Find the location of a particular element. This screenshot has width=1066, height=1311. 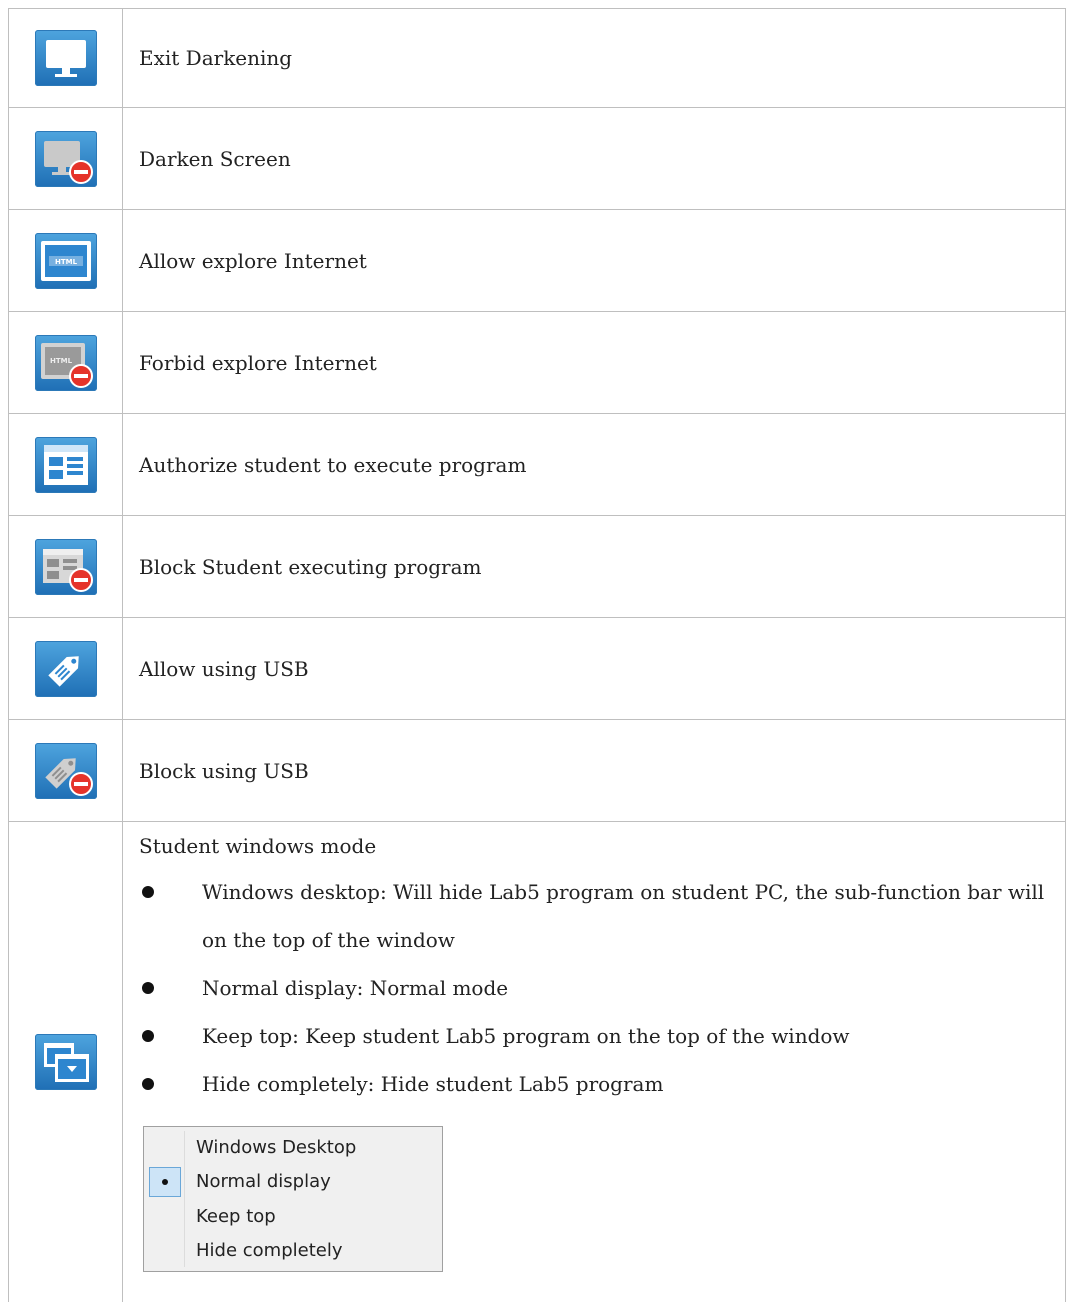

menu-item-normal-display: Normal display is located at coordinates (263, 1182).